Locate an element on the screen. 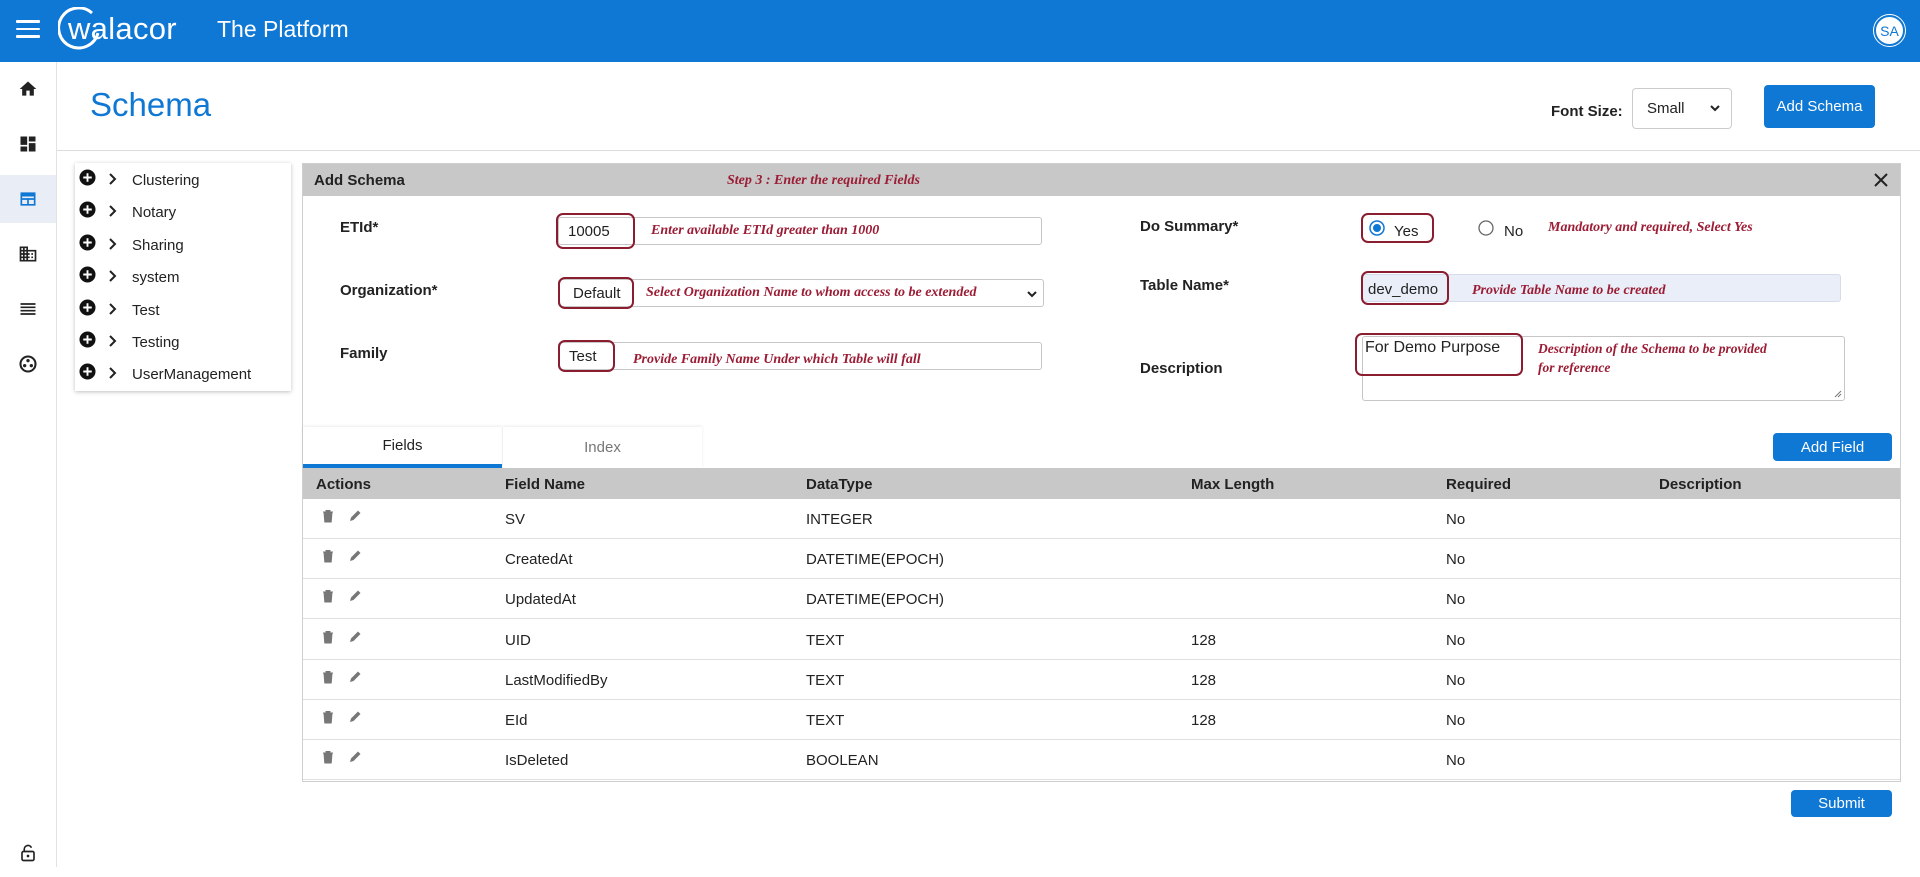 The image size is (1920, 877). col-field-name: Field Name is located at coordinates (545, 484).